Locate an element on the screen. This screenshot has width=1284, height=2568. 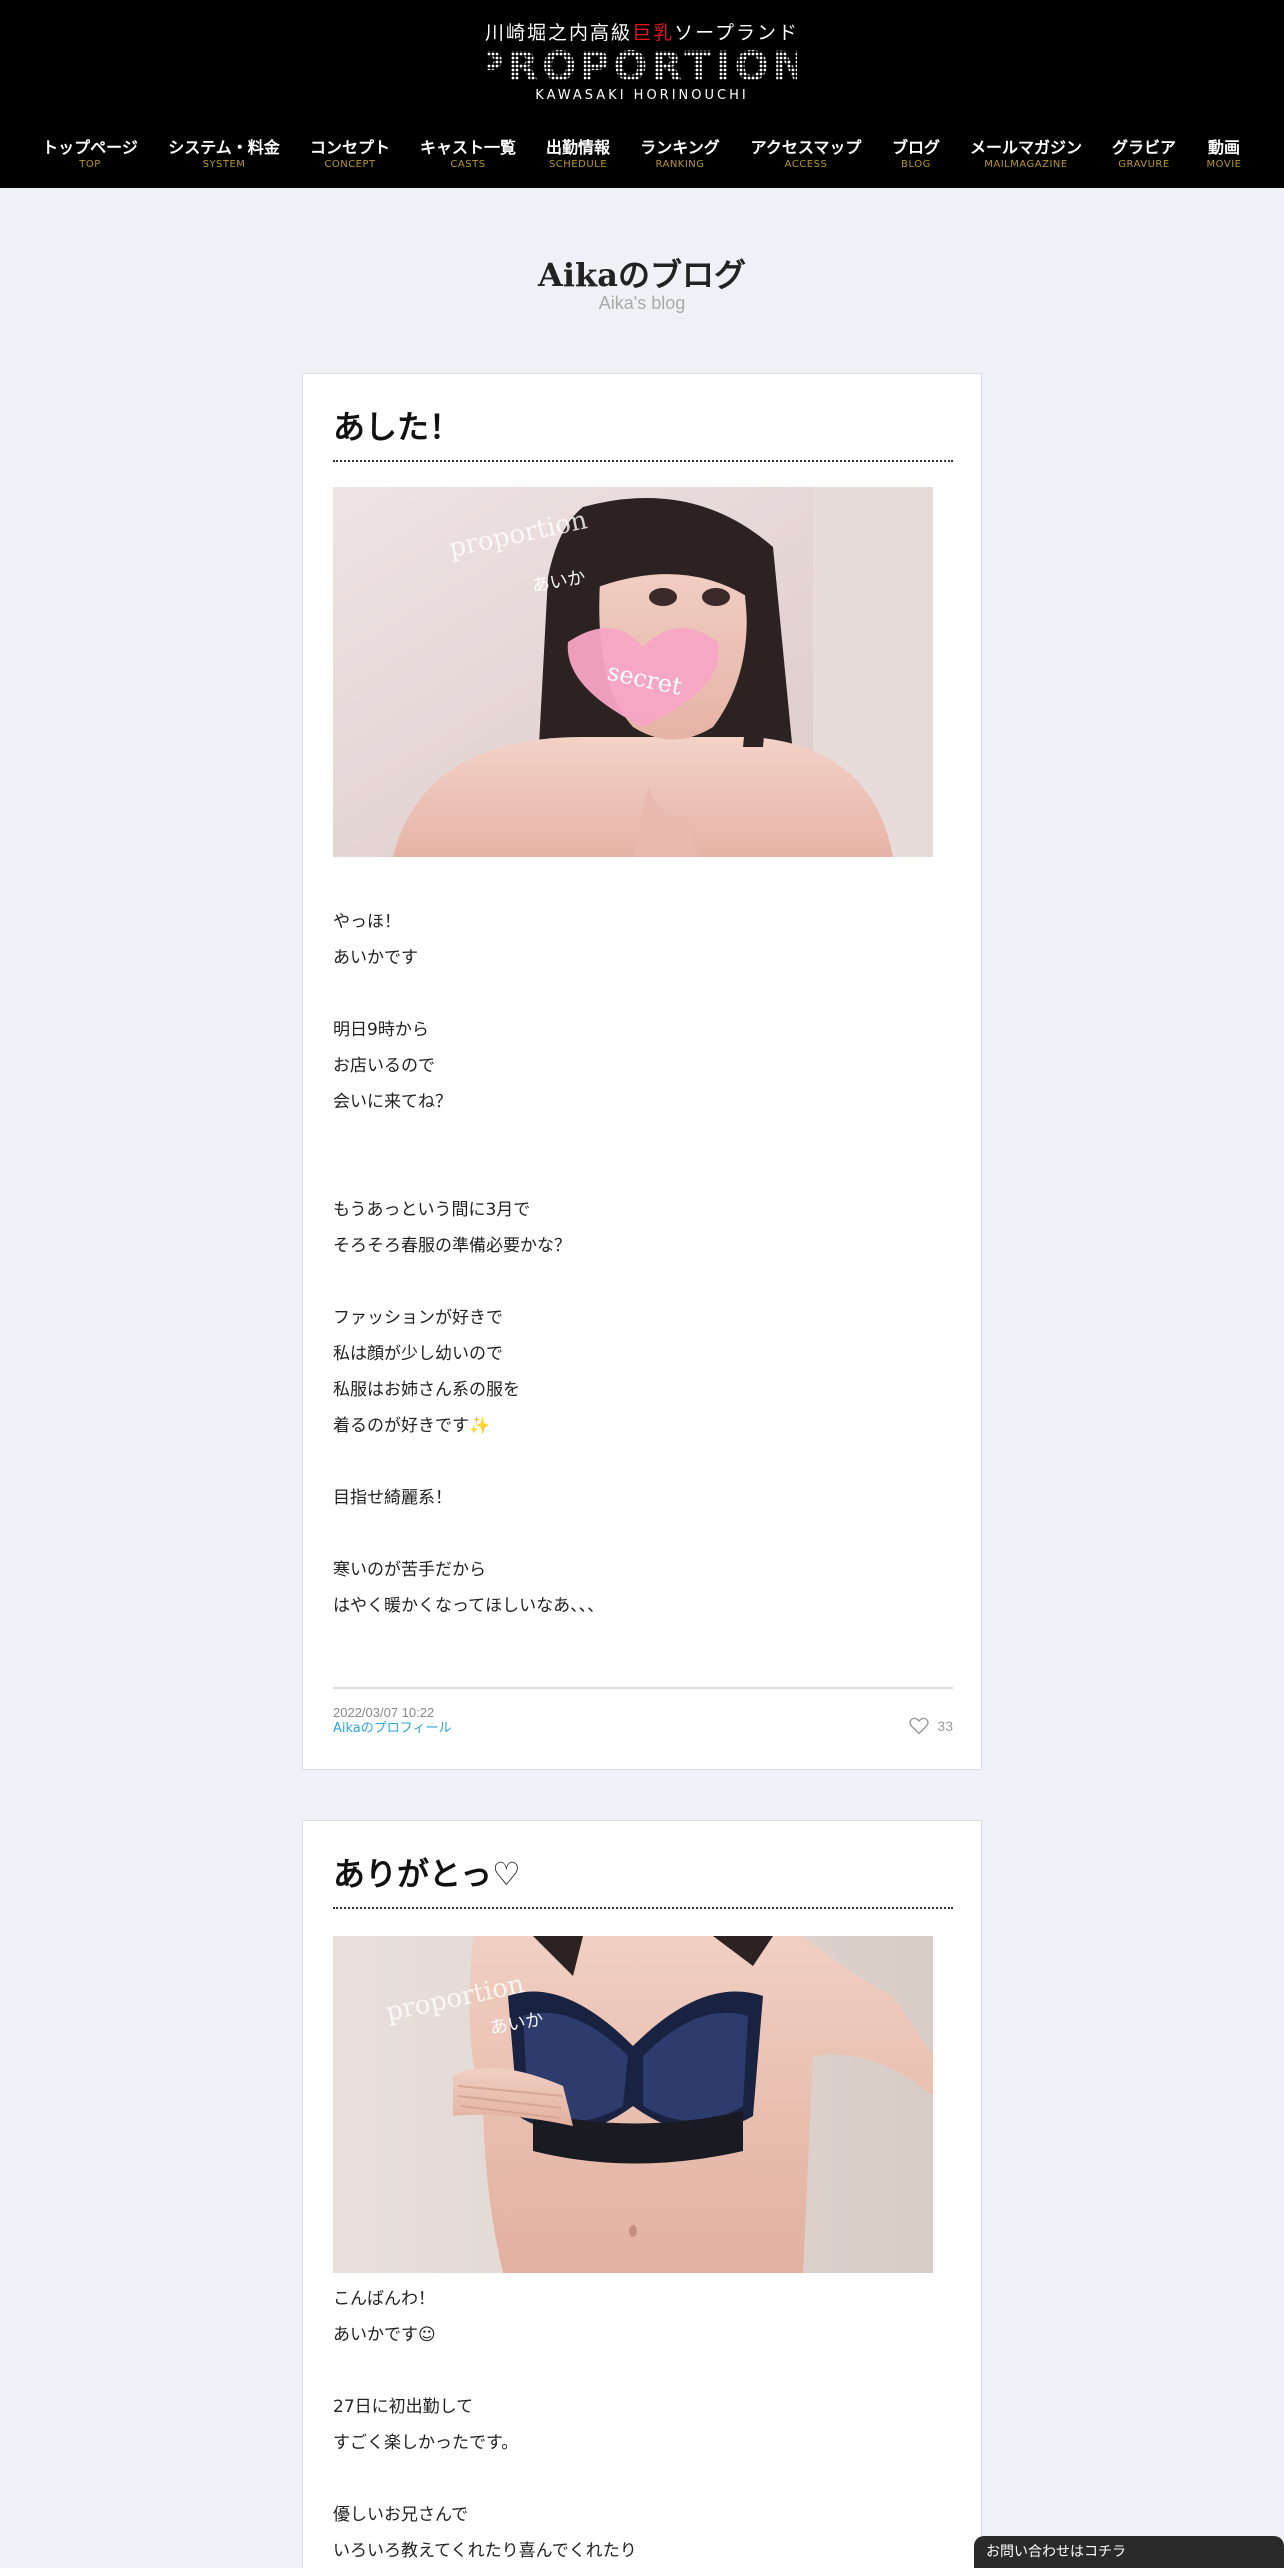
post-text-line: すごく楽しかったです。 is located at coordinates (426, 2443).